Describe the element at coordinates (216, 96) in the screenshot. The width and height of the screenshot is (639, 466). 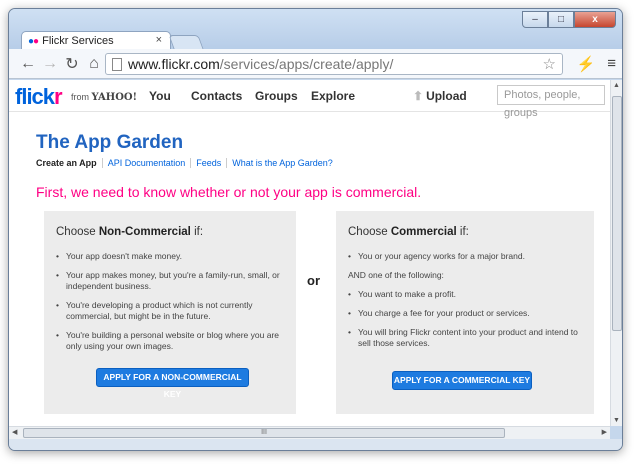
I see `nav-contacts: Contacts` at that location.